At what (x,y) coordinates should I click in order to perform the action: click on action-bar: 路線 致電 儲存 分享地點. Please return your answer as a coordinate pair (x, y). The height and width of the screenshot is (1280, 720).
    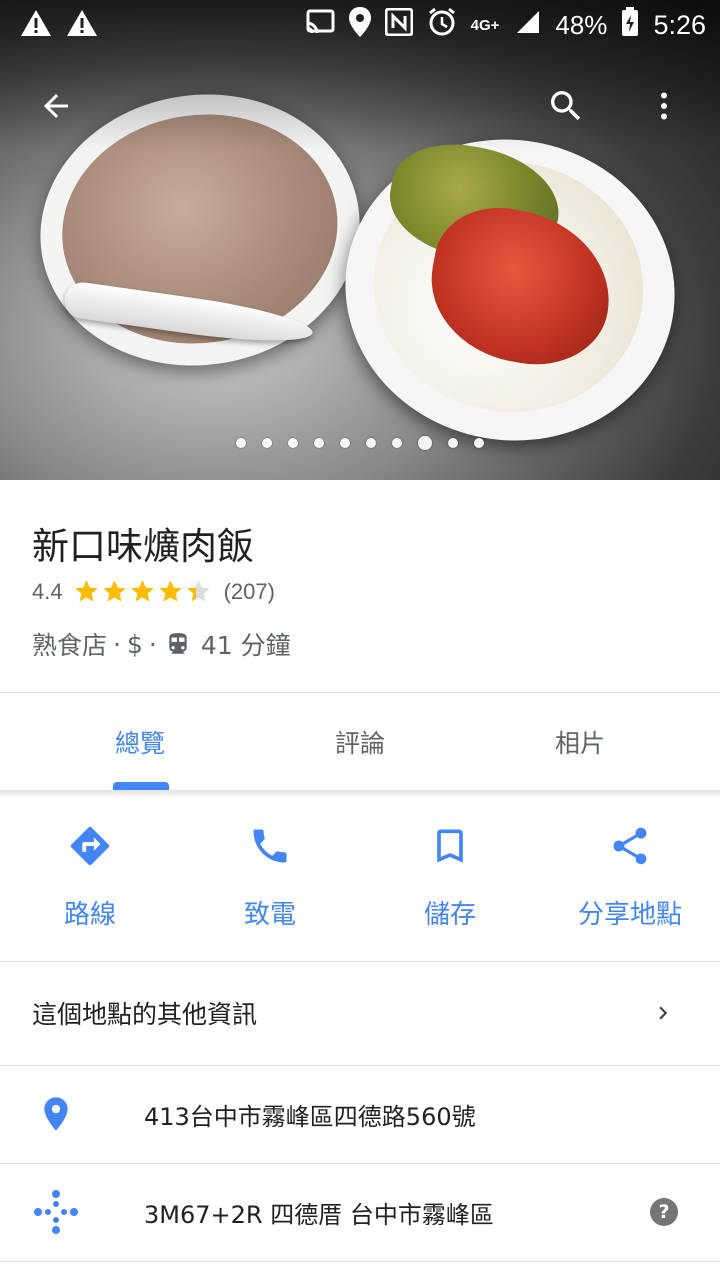
    Looking at the image, I should click on (360, 880).